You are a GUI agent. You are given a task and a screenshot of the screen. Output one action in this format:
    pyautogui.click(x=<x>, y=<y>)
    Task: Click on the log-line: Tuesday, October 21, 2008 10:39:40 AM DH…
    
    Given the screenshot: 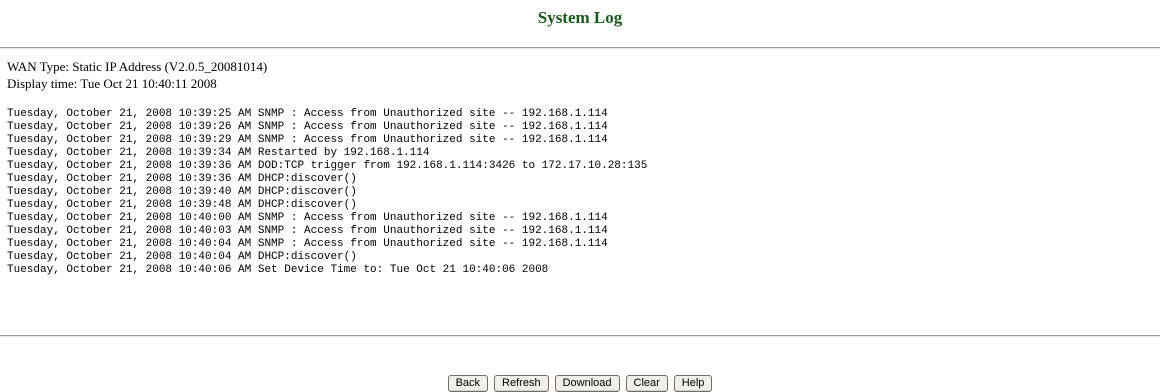 What is the action you would take?
    pyautogui.click(x=182, y=192)
    